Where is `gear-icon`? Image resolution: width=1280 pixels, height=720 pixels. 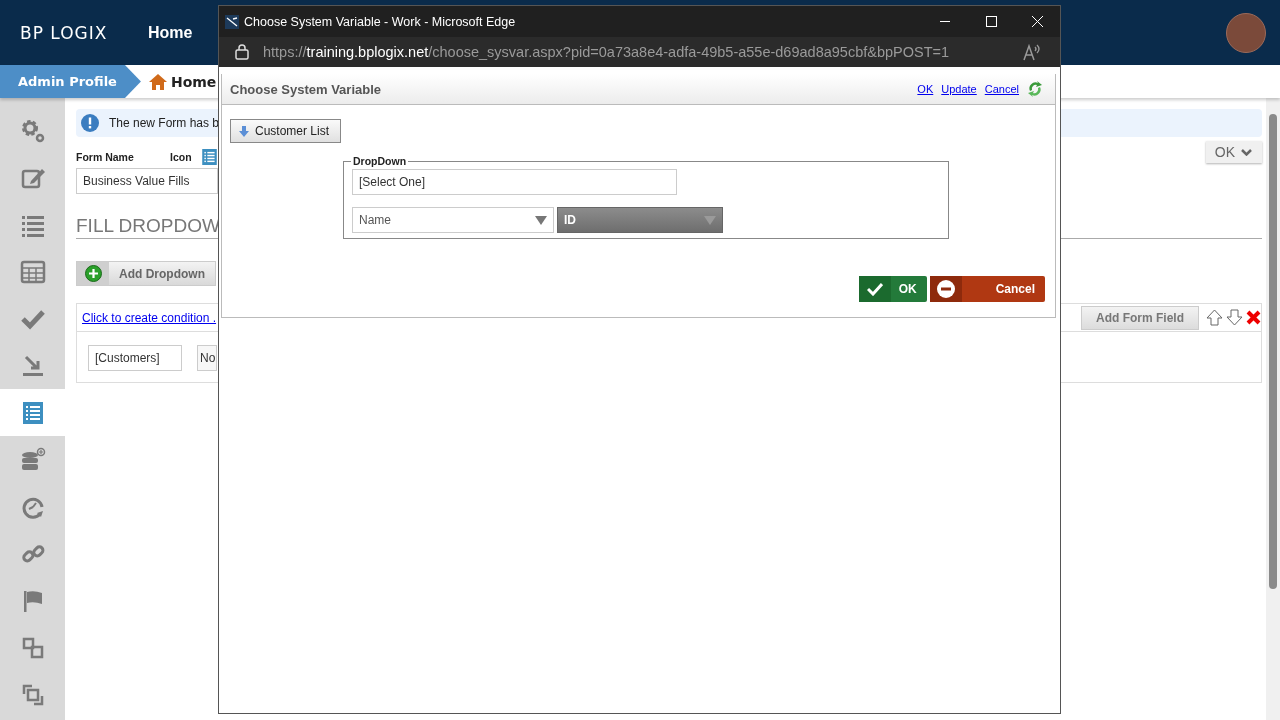 gear-icon is located at coordinates (32, 130).